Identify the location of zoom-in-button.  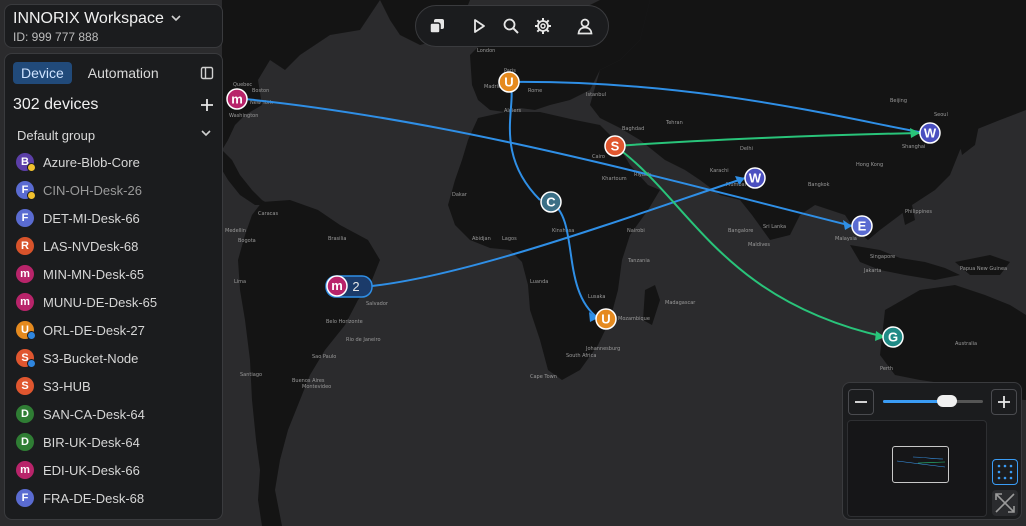
(1004, 402).